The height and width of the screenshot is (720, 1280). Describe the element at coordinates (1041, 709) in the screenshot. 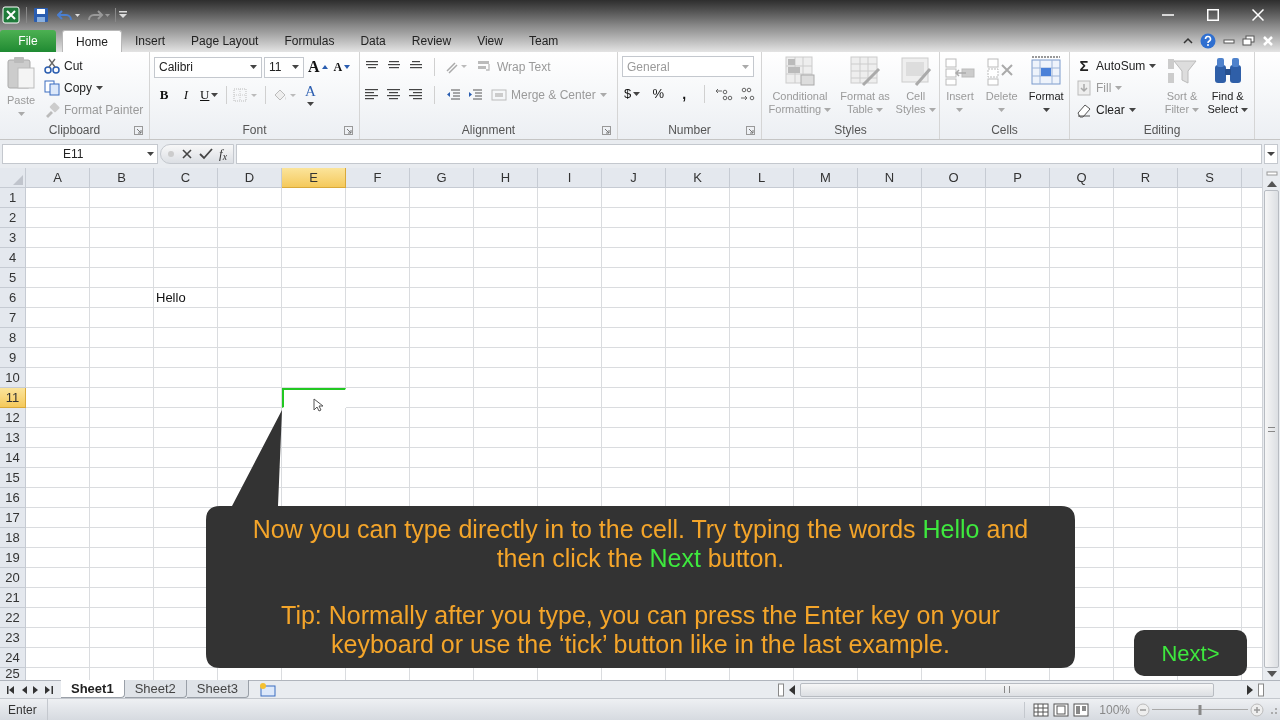

I see `normal-view-icon` at that location.